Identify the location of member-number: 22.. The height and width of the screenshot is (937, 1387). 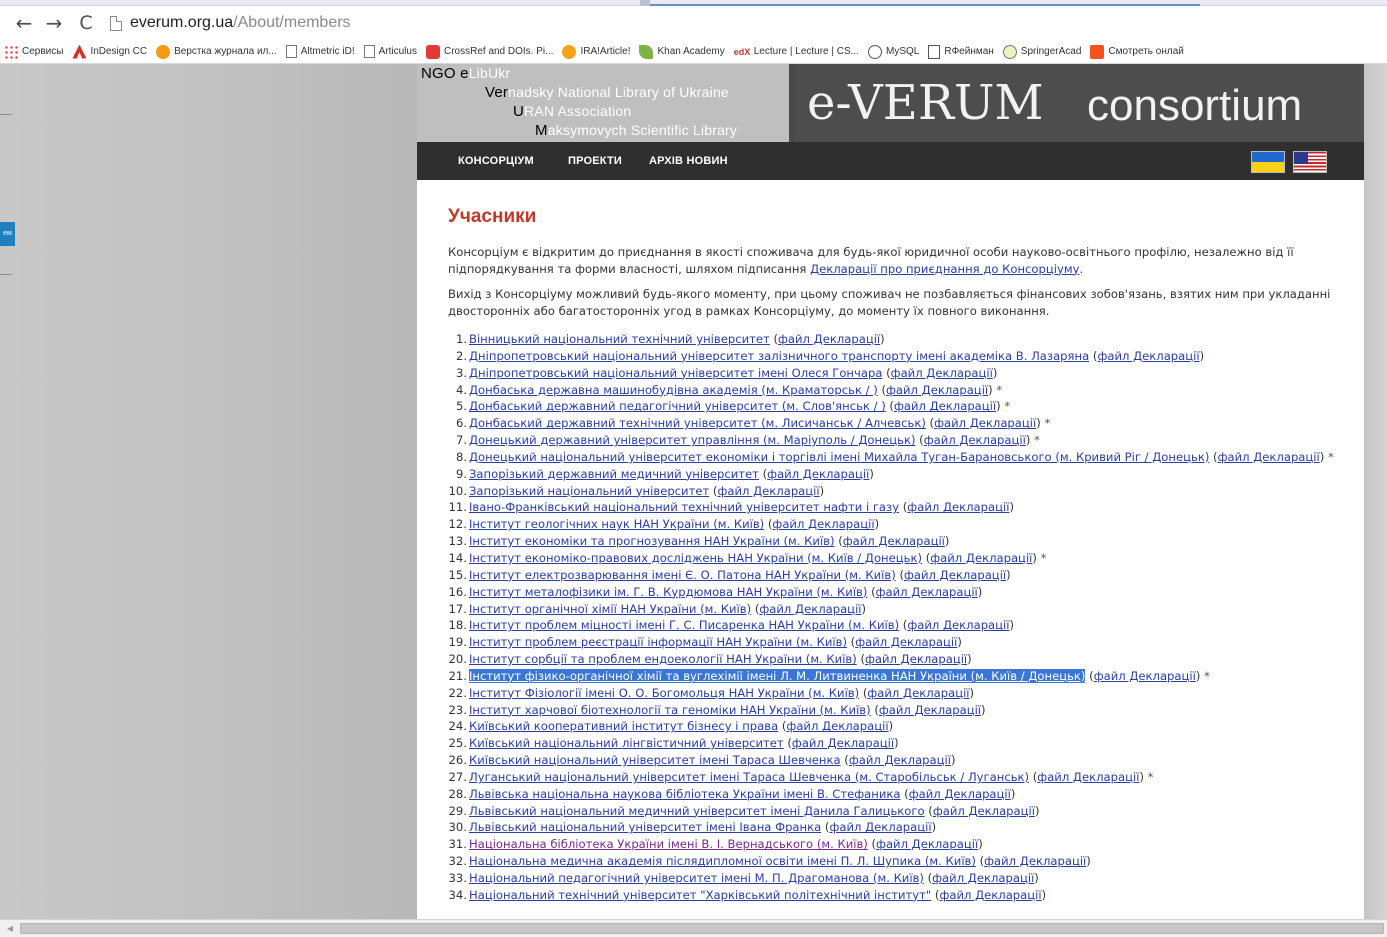
(457, 692).